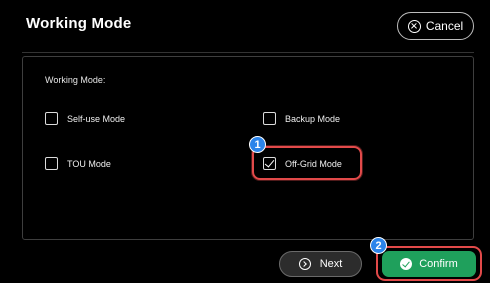 This screenshot has height=283, width=490. What do you see at coordinates (79, 23) in the screenshot?
I see `dialog-title: Working Mode` at bounding box center [79, 23].